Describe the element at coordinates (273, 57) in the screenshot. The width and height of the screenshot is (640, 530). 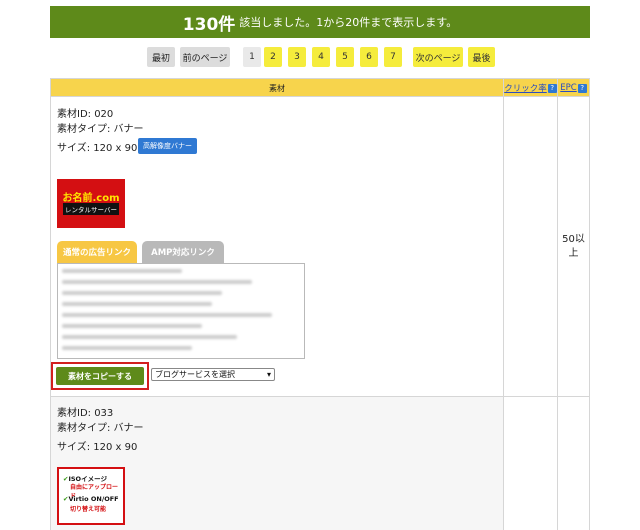
I see `page-2-button: 2` at that location.